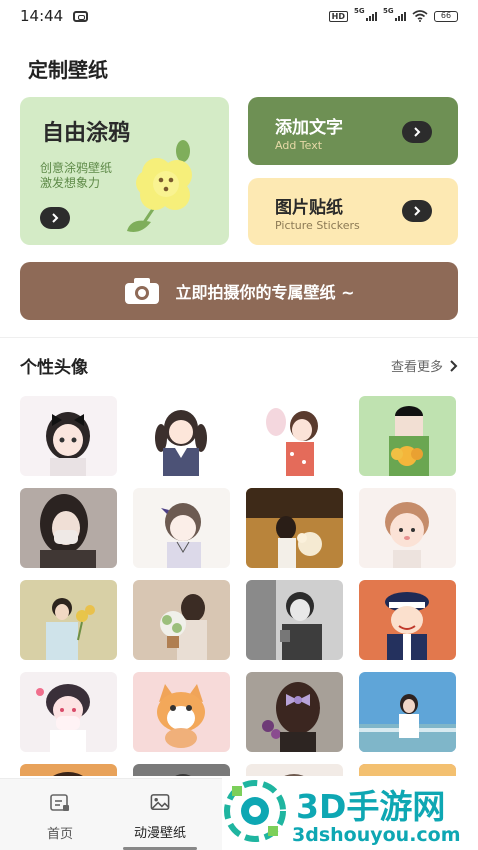 Image resolution: width=478 pixels, height=850 pixels. I want to click on avatar-girl-bunny, so click(294, 436).